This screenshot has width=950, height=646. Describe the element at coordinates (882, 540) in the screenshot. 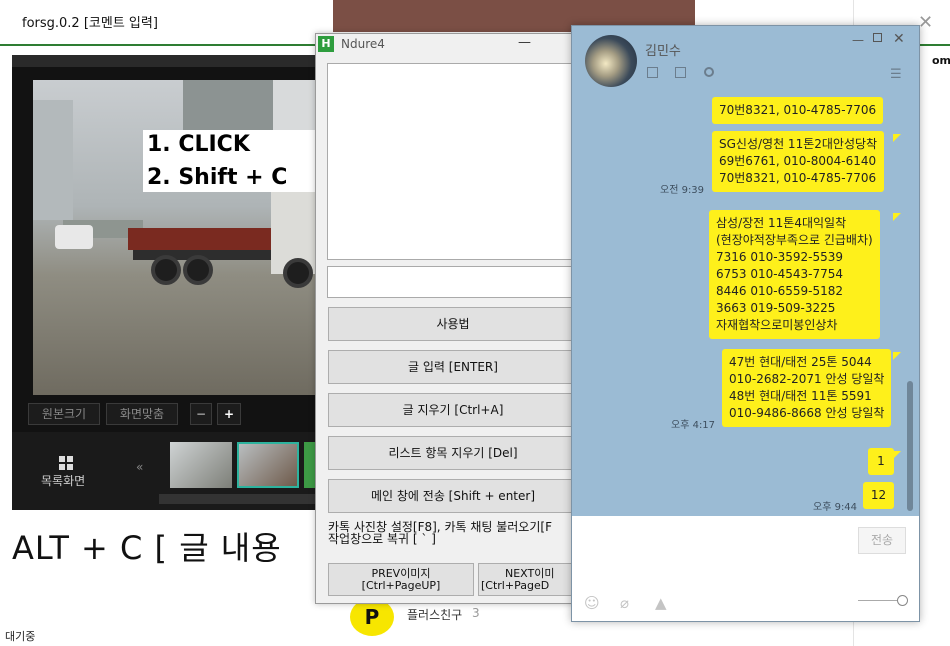

I see `send-button: 전송` at that location.